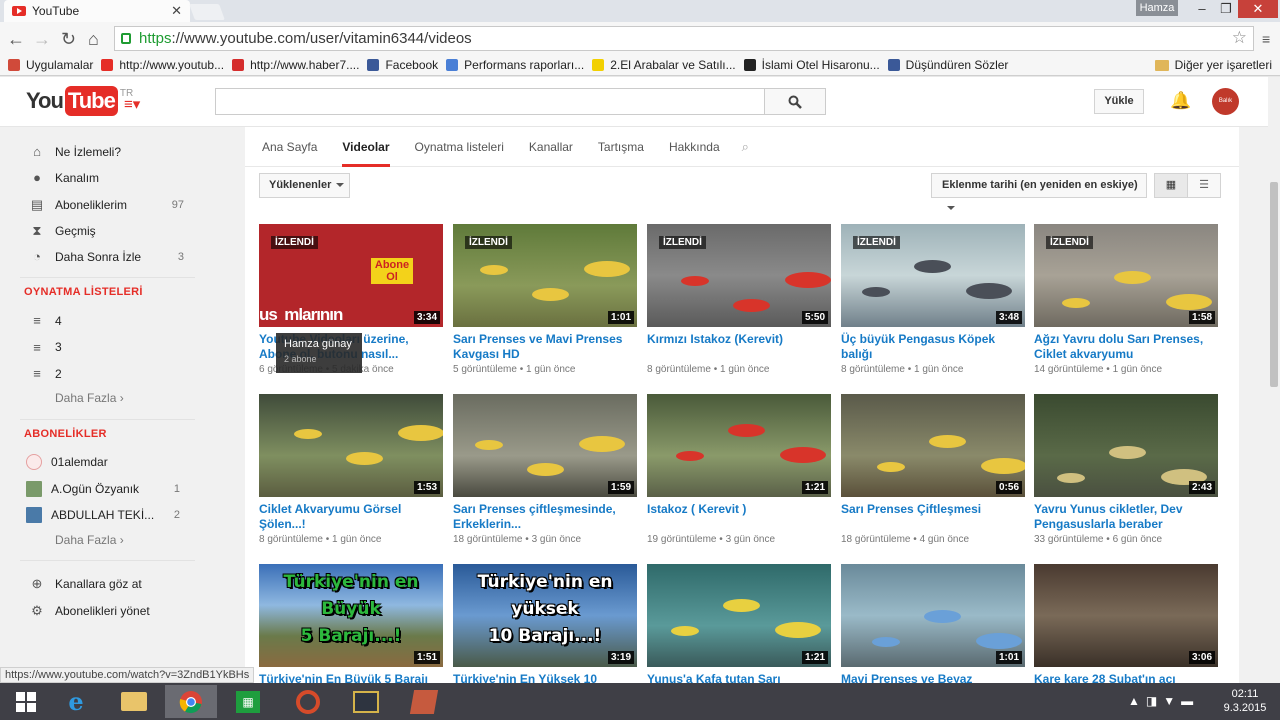 This screenshot has height=720, width=1280. I want to click on system-tray: ▲◨▼▬, so click(1163, 701).